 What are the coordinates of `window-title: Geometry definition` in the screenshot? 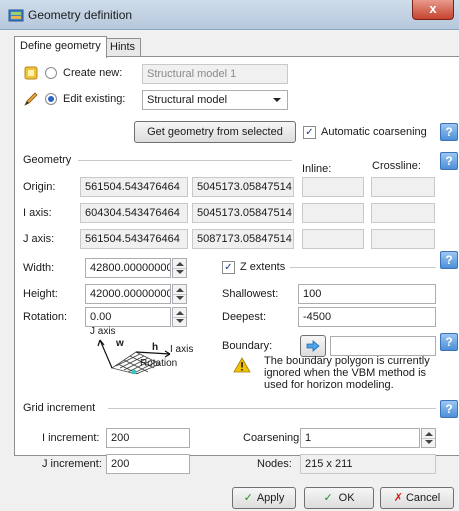 It's located at (80, 15).